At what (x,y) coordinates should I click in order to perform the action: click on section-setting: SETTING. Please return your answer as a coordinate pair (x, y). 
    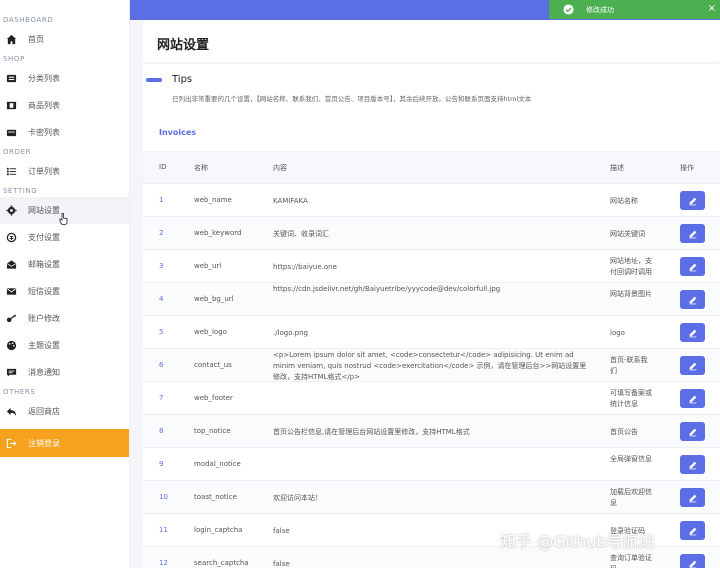
    Looking at the image, I should click on (20, 191).